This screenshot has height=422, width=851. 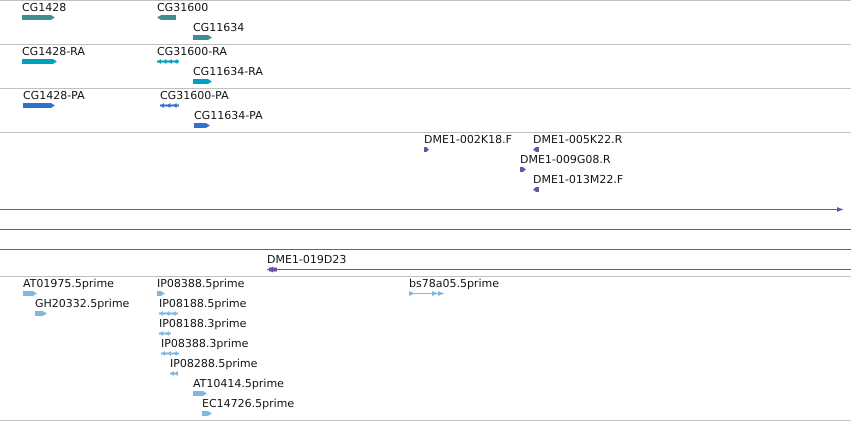 What do you see at coordinates (228, 71) in the screenshot?
I see `feature-label: CG11634-RA` at bounding box center [228, 71].